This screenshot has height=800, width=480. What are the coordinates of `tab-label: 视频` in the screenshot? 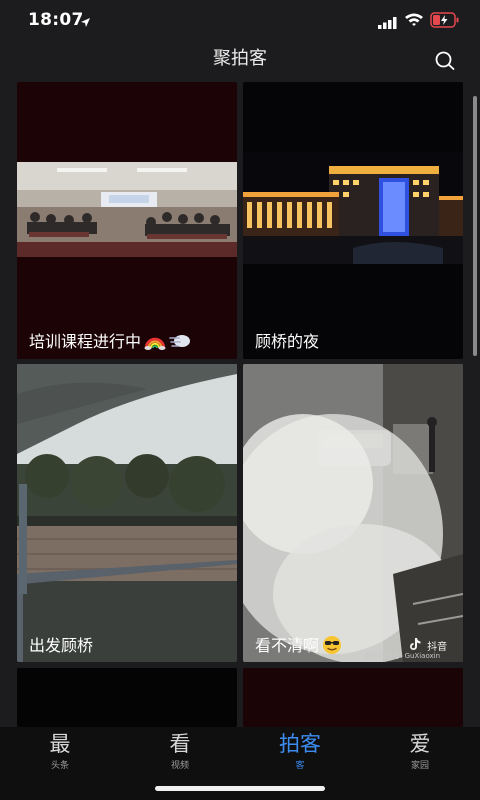 It's located at (179, 766).